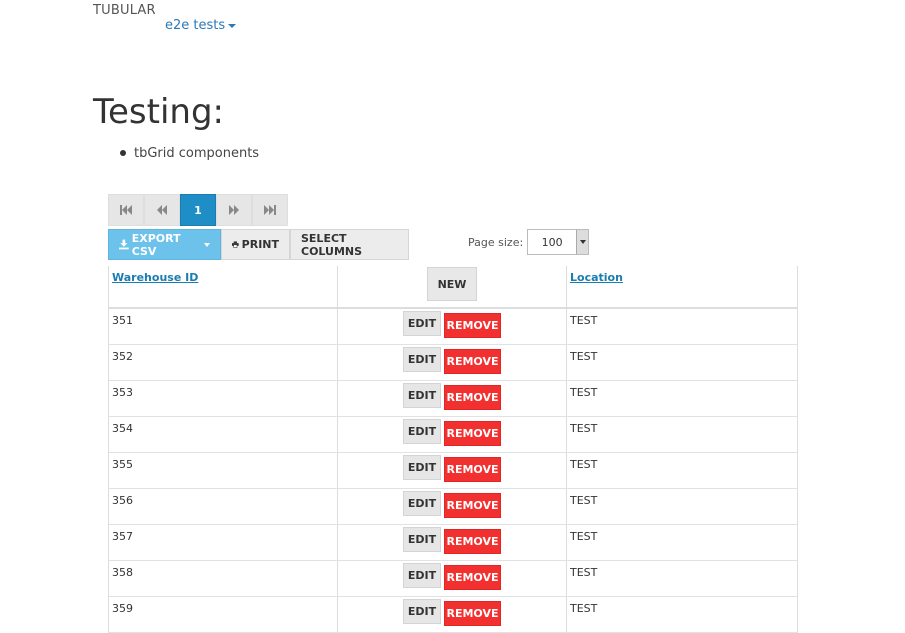  What do you see at coordinates (682, 286) in the screenshot?
I see `column-header-location: Location` at bounding box center [682, 286].